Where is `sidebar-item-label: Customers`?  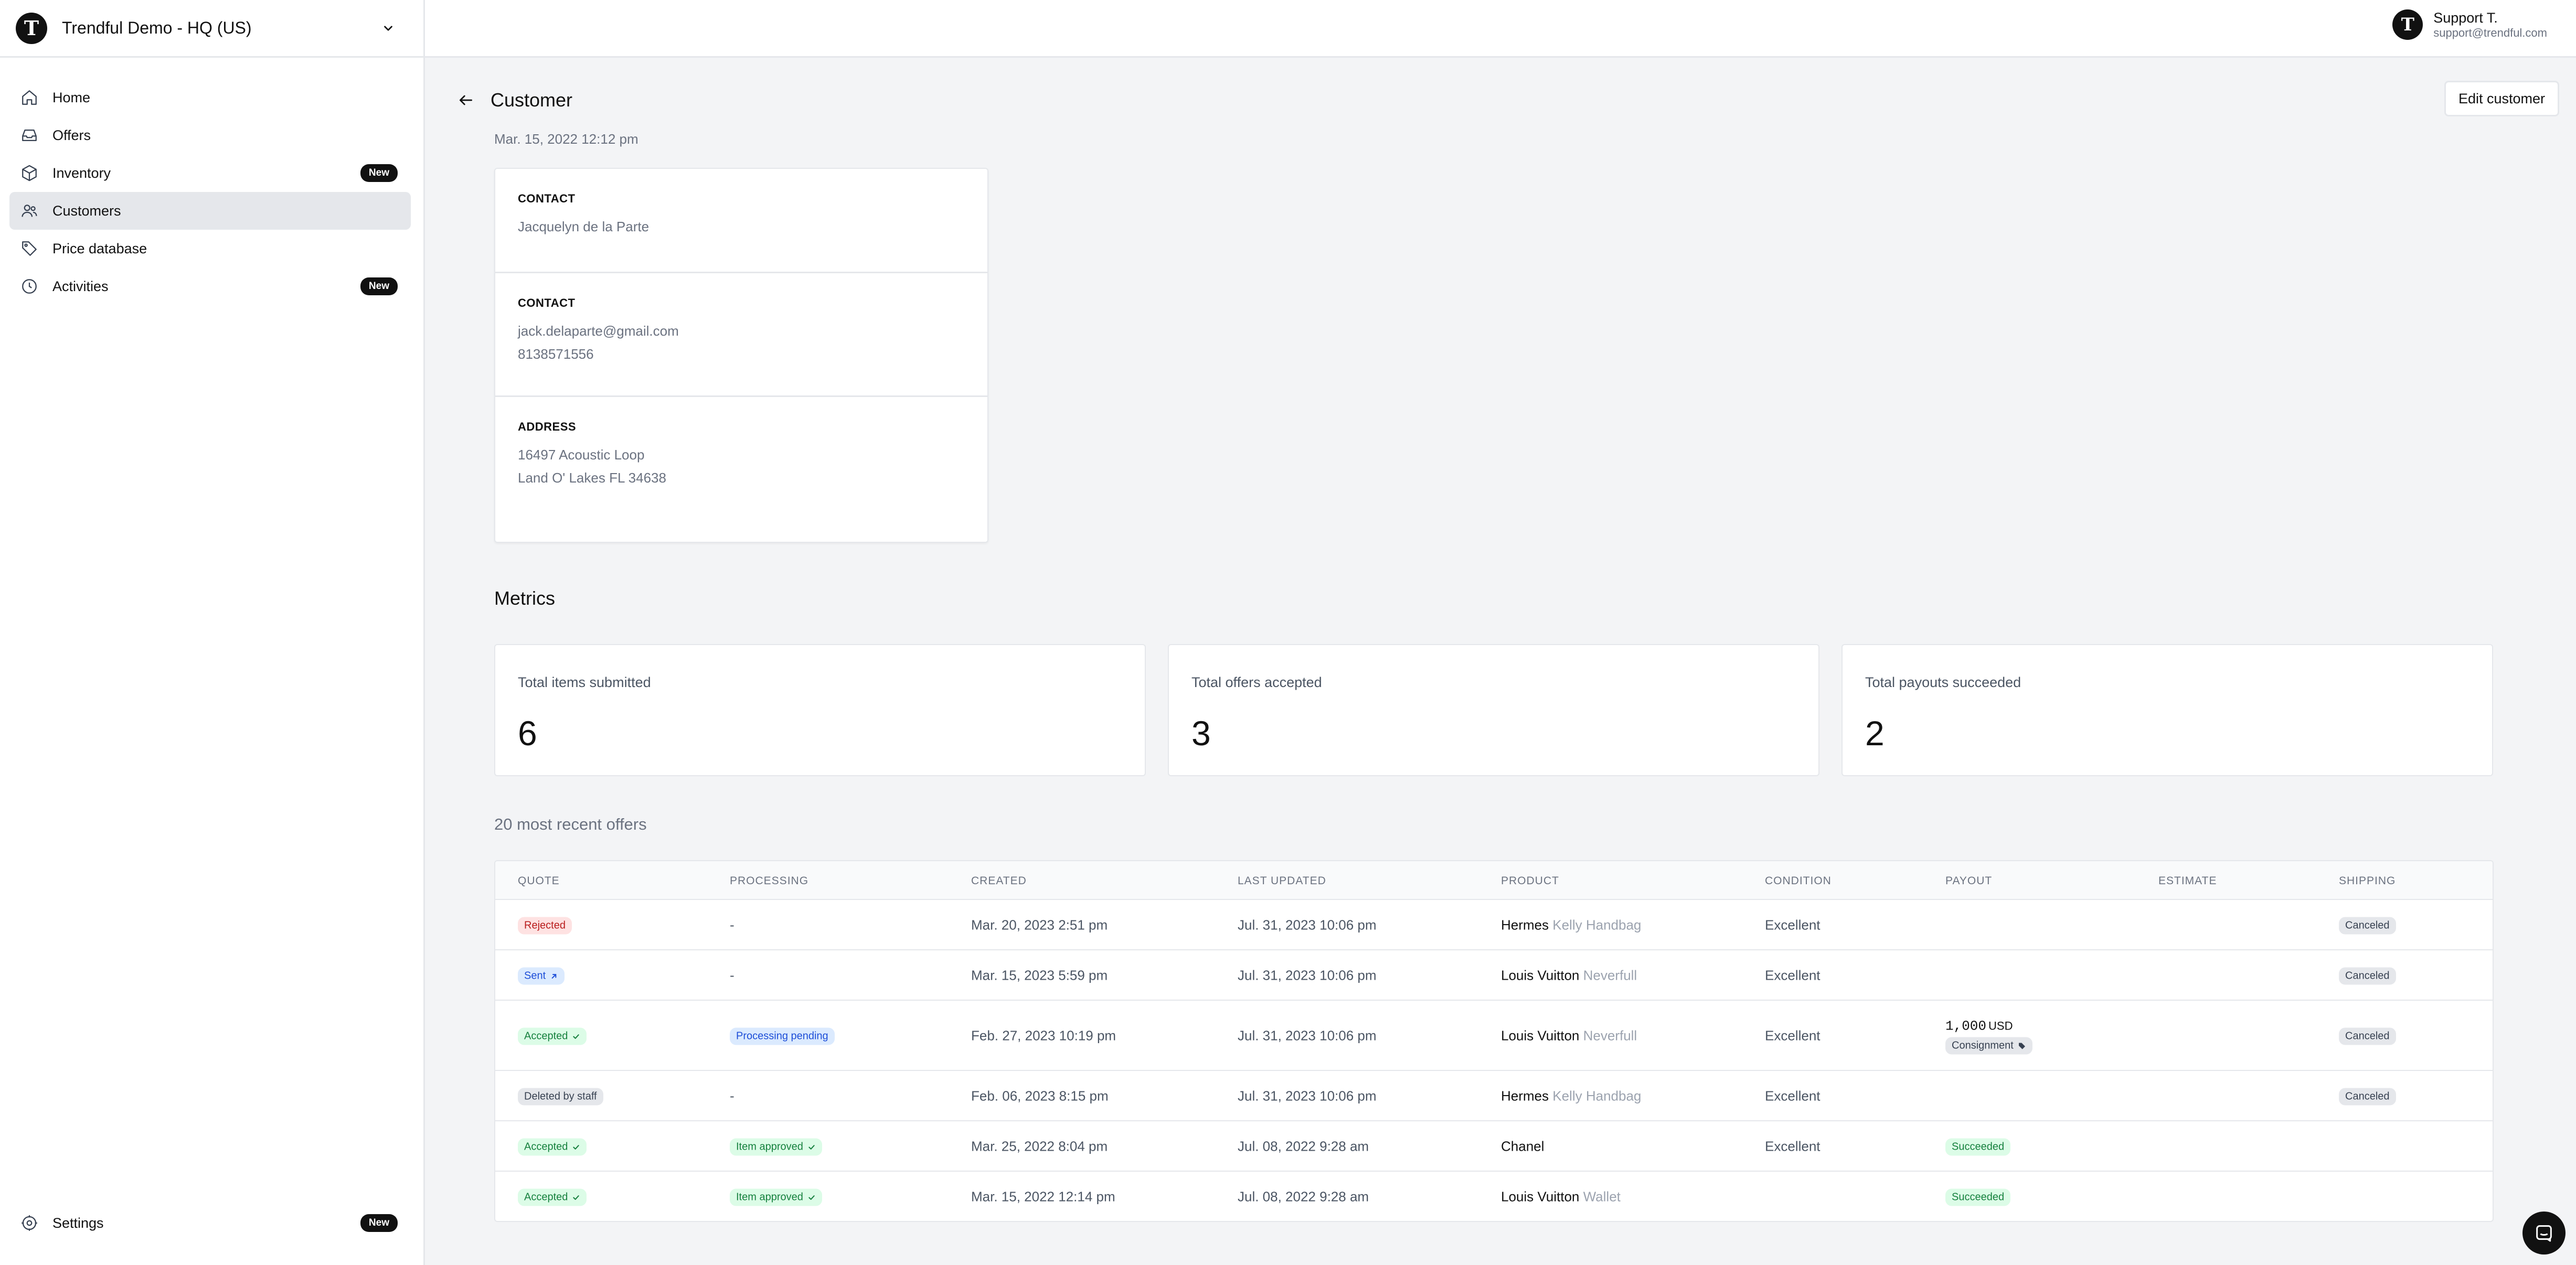
sidebar-item-label: Customers is located at coordinates (86, 210).